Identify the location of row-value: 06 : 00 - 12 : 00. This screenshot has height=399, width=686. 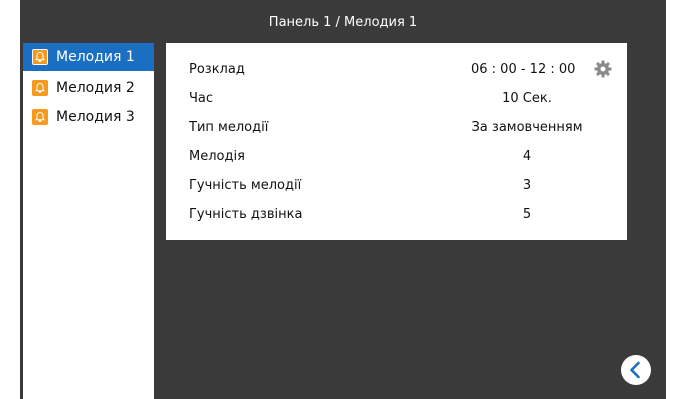
(523, 69).